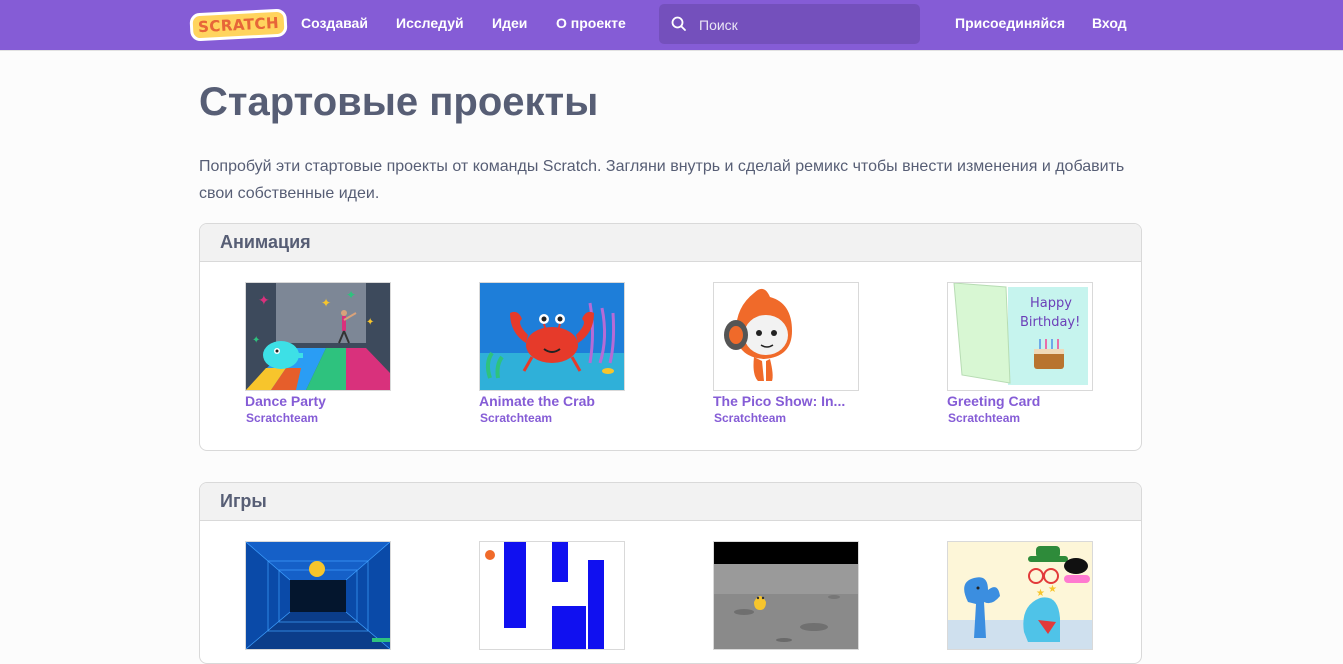 The height and width of the screenshot is (664, 1343). Describe the element at coordinates (552, 401) in the screenshot. I see `project-title: Animate the Crab` at that location.